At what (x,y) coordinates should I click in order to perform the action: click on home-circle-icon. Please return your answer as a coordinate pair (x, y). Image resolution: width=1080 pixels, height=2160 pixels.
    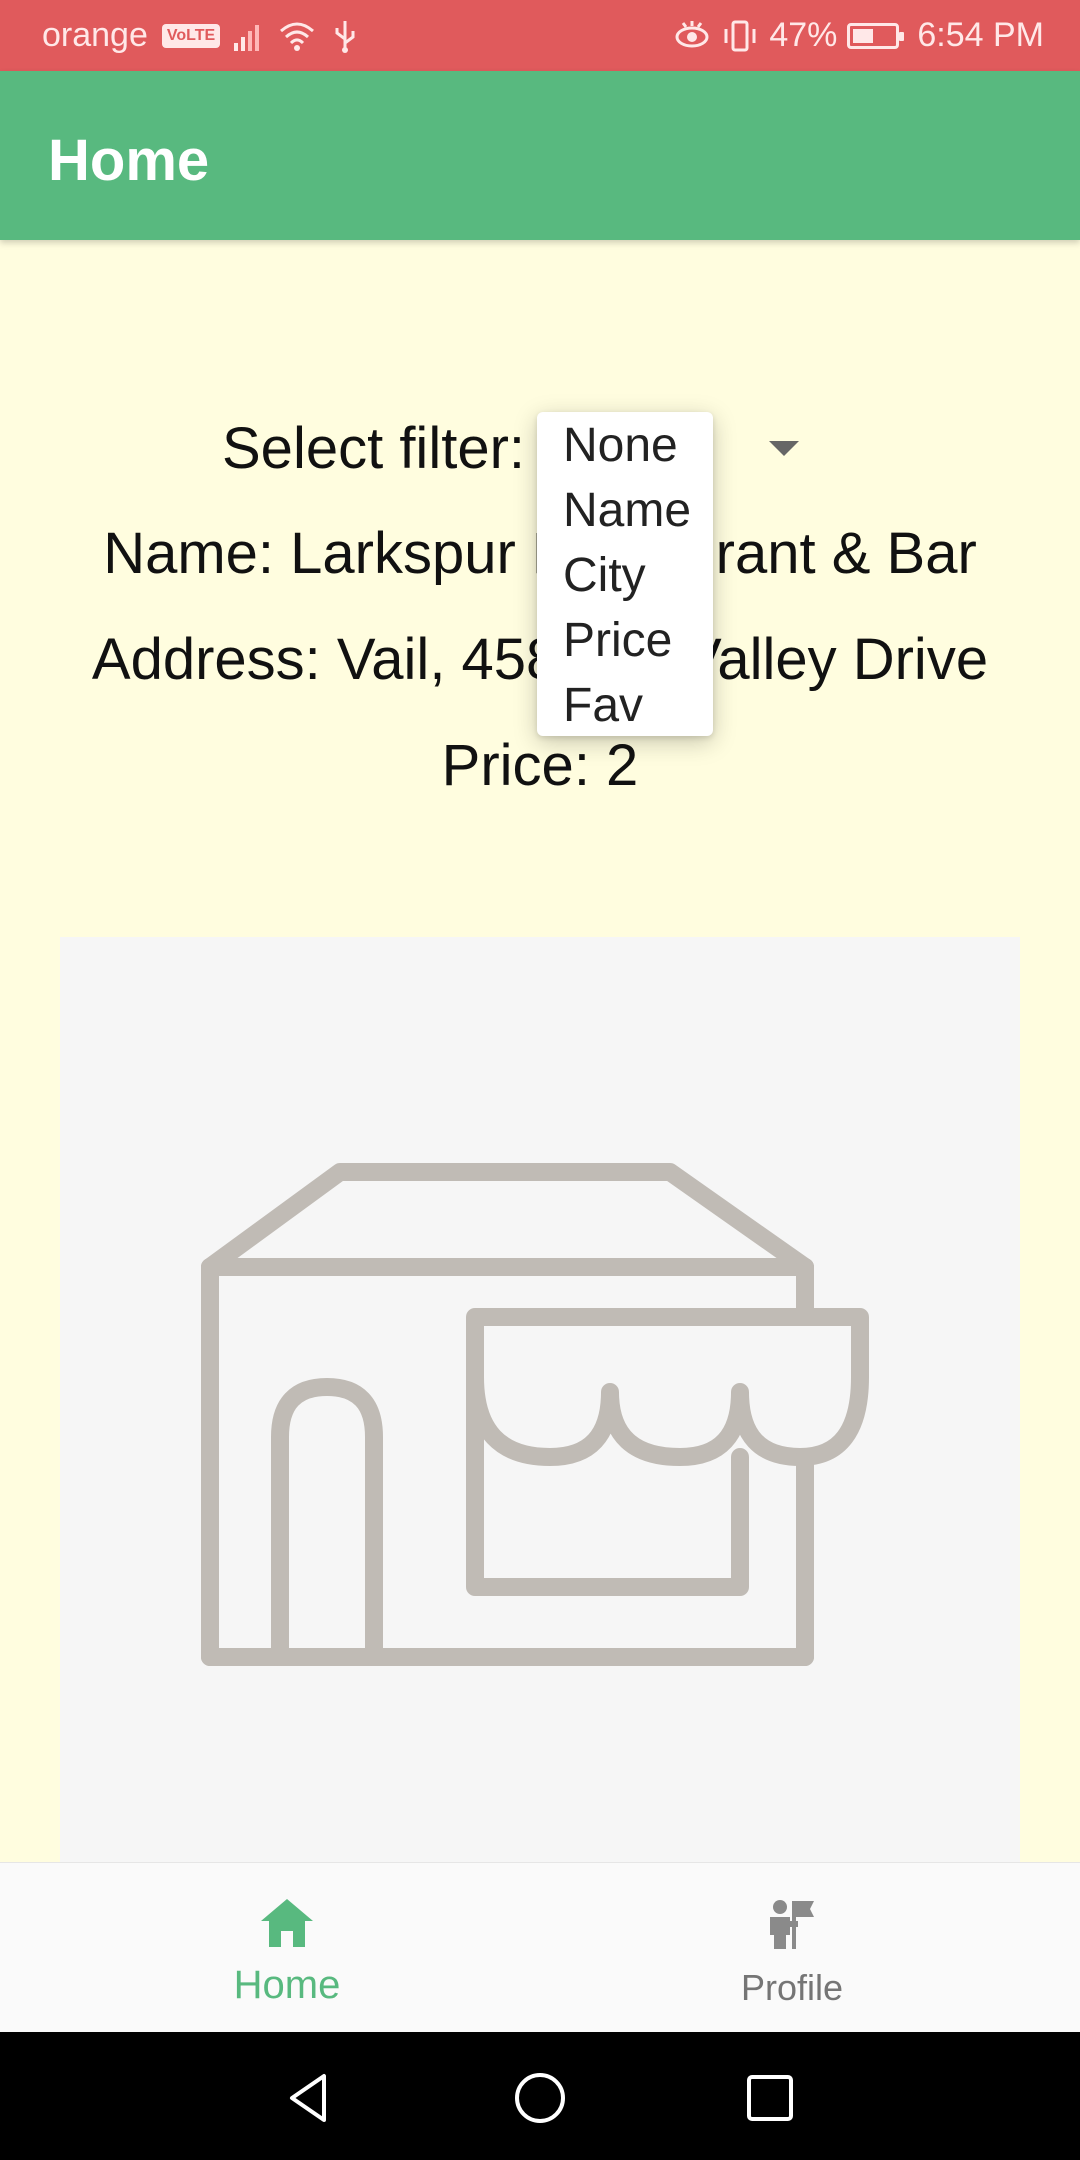
    Looking at the image, I should click on (540, 2098).